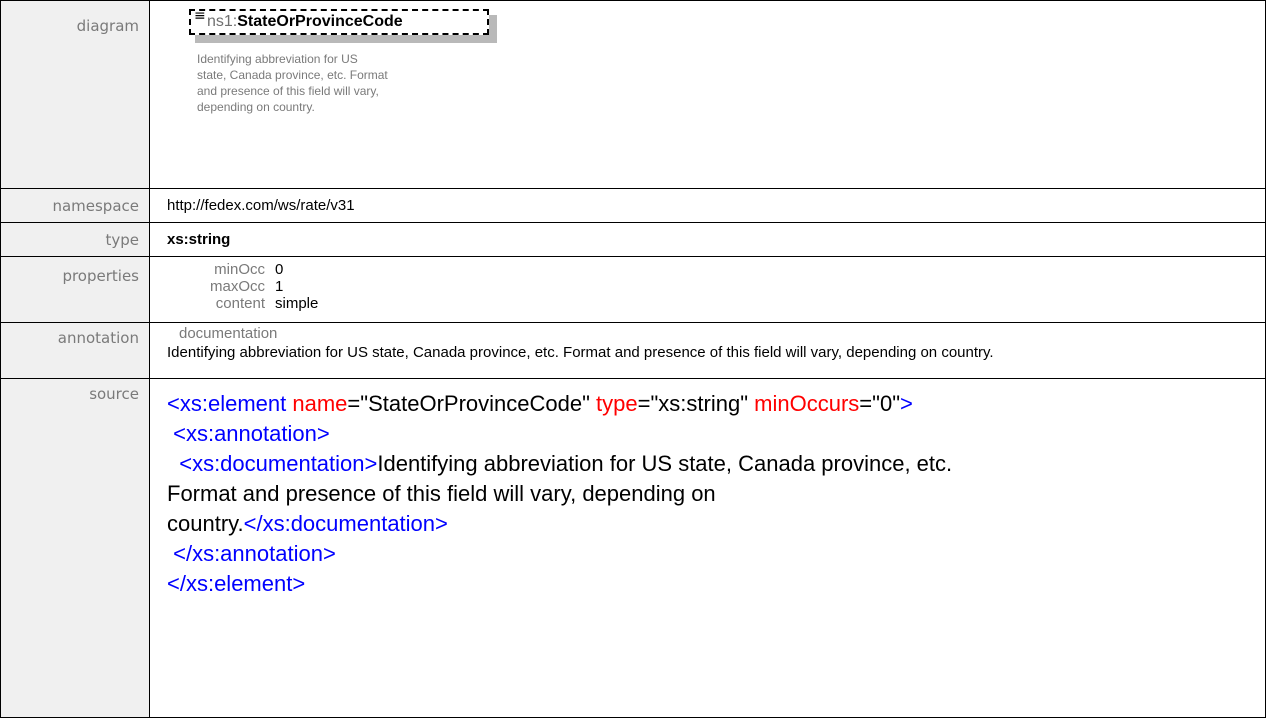 The height and width of the screenshot is (718, 1266). Describe the element at coordinates (95, 206) in the screenshot. I see `namespace-label: namespace` at that location.